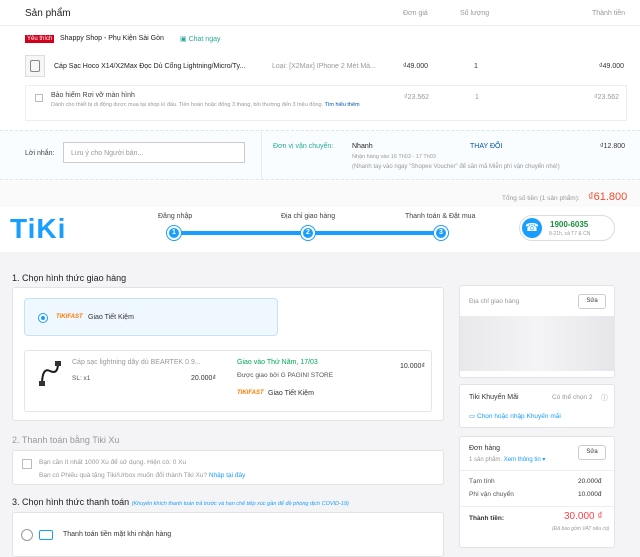 This screenshot has height=557, width=640. I want to click on chat-icon: ▣, so click(183, 39).